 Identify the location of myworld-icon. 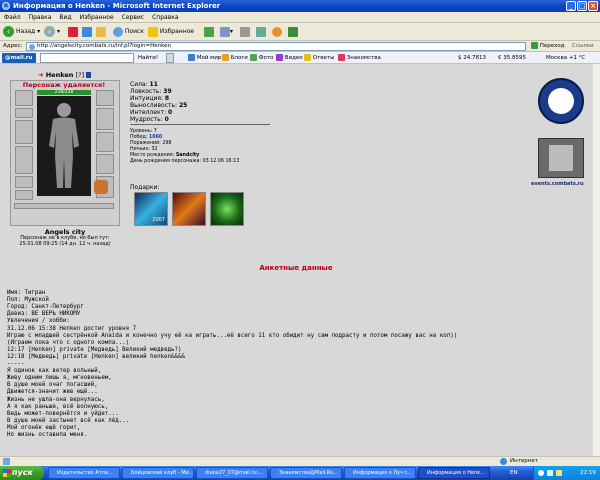
(191, 57).